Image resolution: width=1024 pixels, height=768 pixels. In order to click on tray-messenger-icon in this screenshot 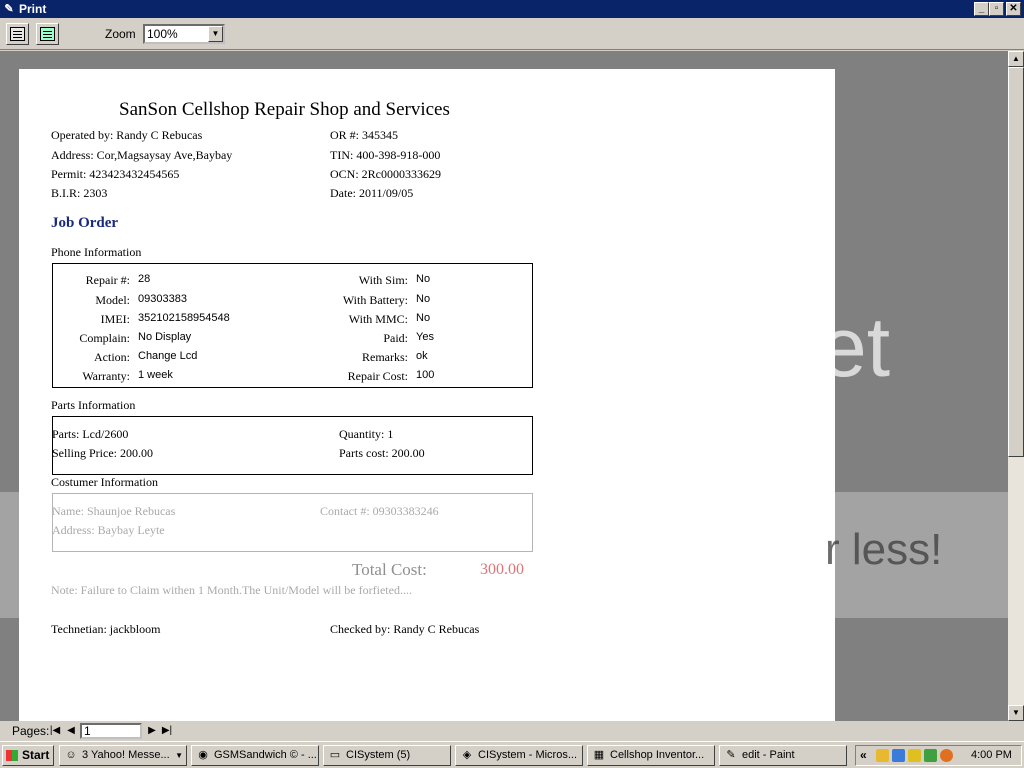, I will do `click(914, 755)`.